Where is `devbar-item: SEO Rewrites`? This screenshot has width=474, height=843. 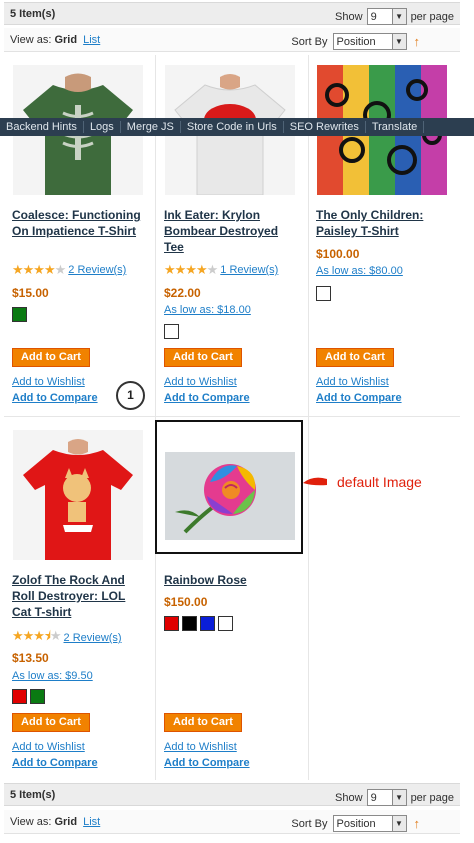
devbar-item: SEO Rewrites is located at coordinates (325, 127).